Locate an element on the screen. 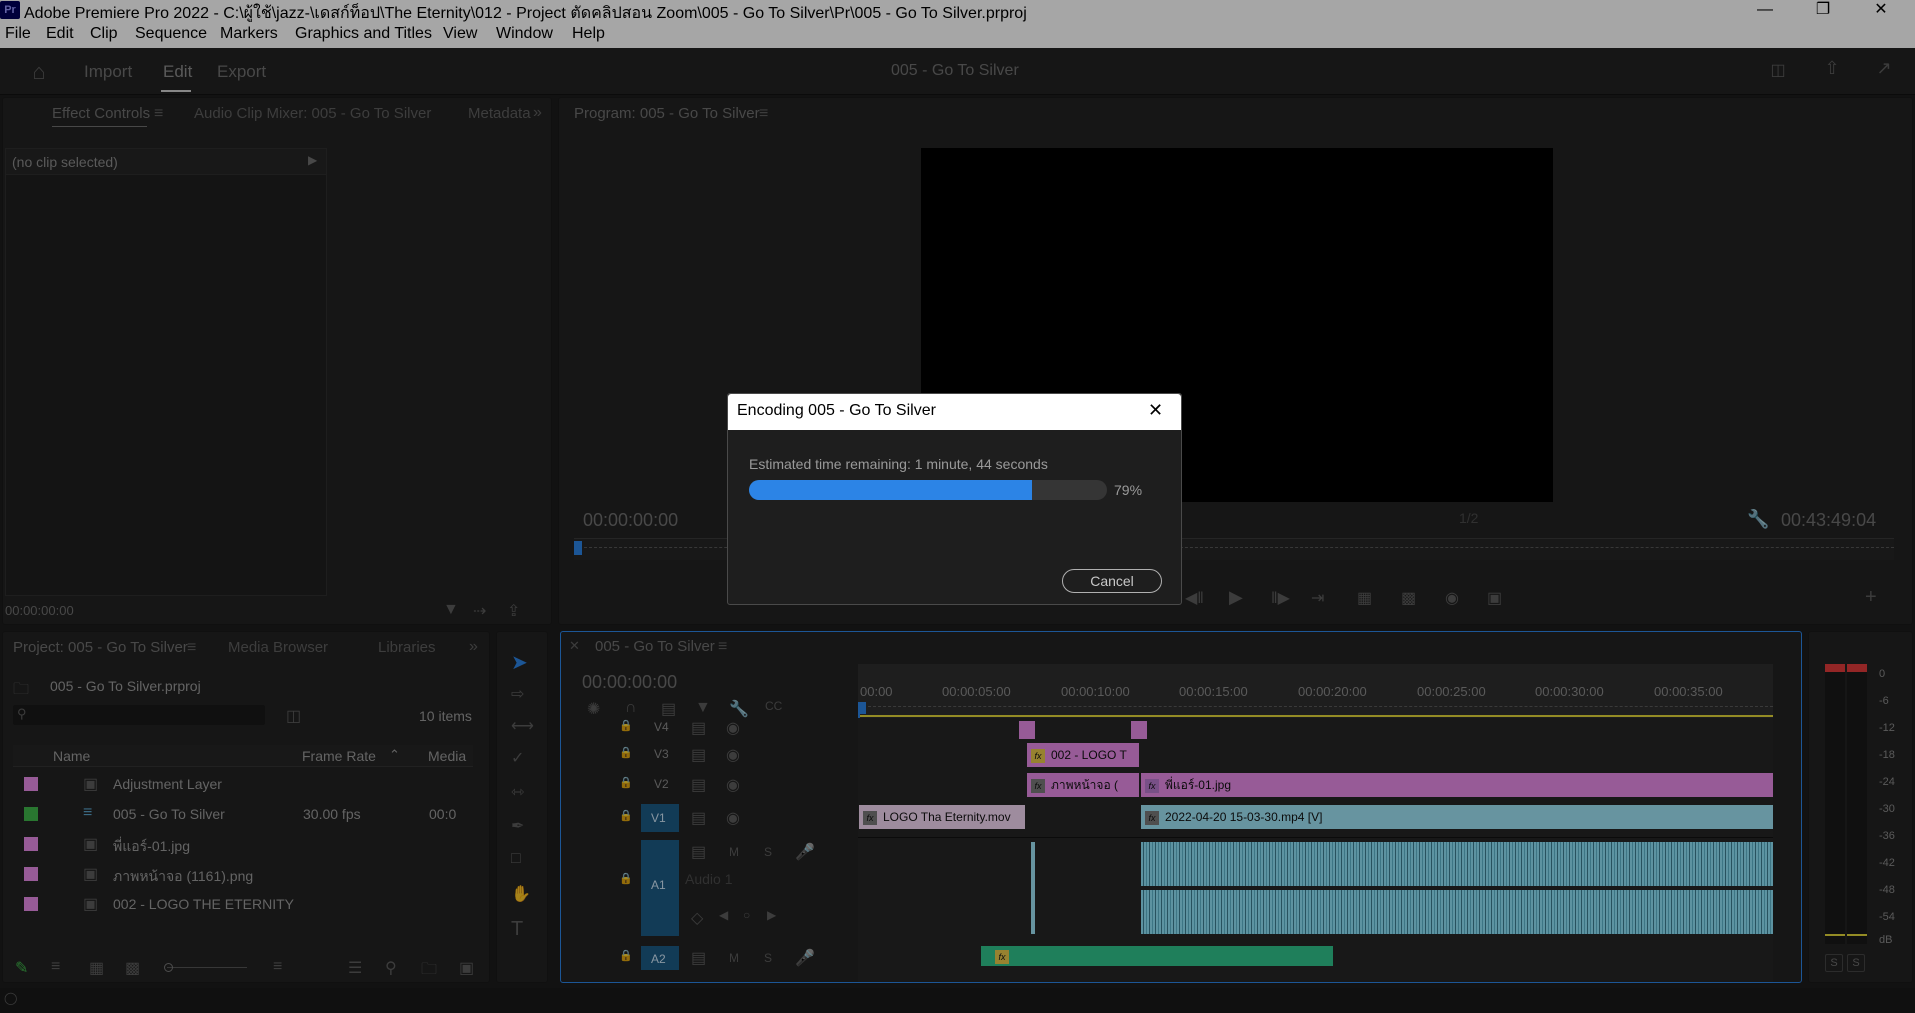  cancel-button: Cancel is located at coordinates (1112, 581).